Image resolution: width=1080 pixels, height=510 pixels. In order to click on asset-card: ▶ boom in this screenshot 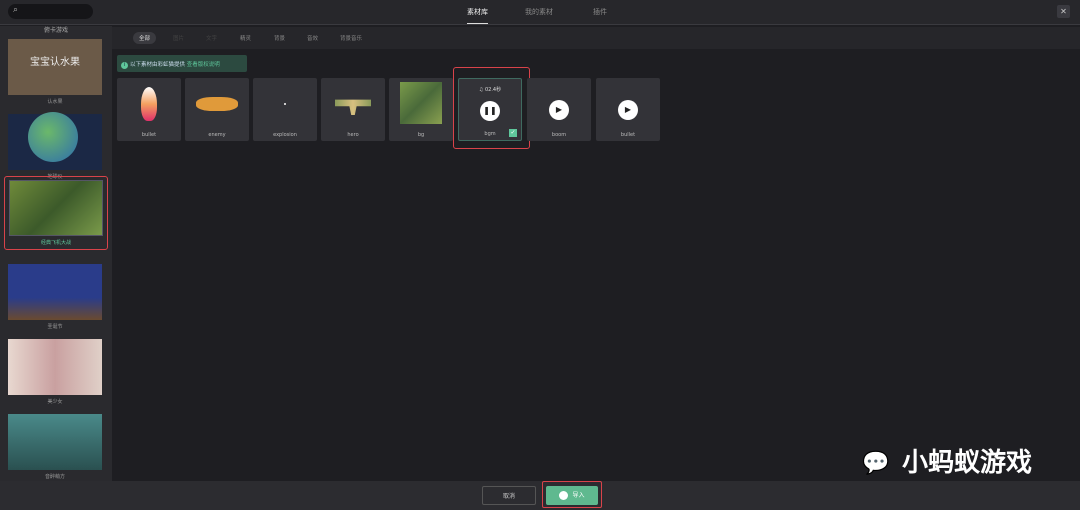, I will do `click(559, 109)`.